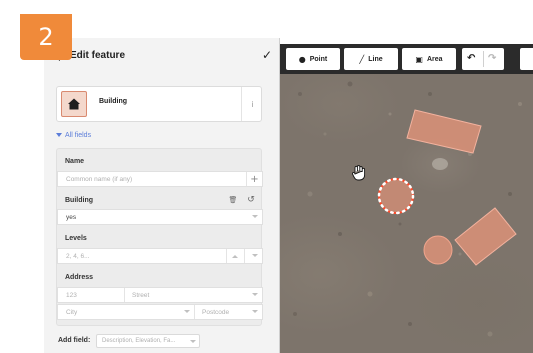  I want to click on building-feature, so click(444, 131).